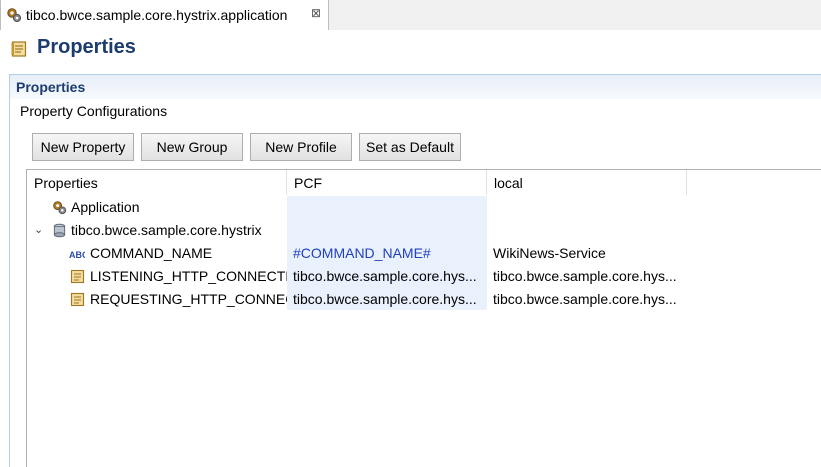 The width and height of the screenshot is (821, 467). Describe the element at coordinates (38, 230) in the screenshot. I see `chevron-down-icon: ⌄` at that location.